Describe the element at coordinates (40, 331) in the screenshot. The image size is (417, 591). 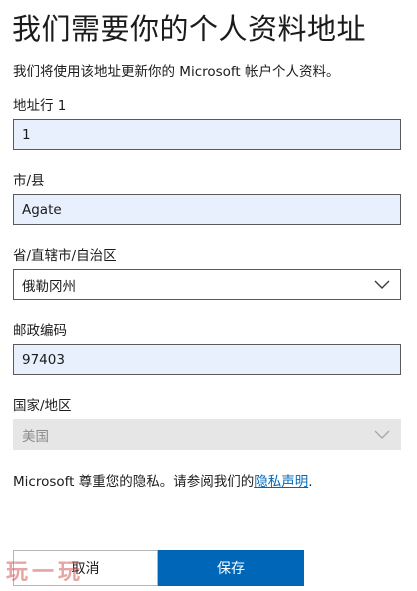
I see `postal-code-label: 邮政编码` at that location.